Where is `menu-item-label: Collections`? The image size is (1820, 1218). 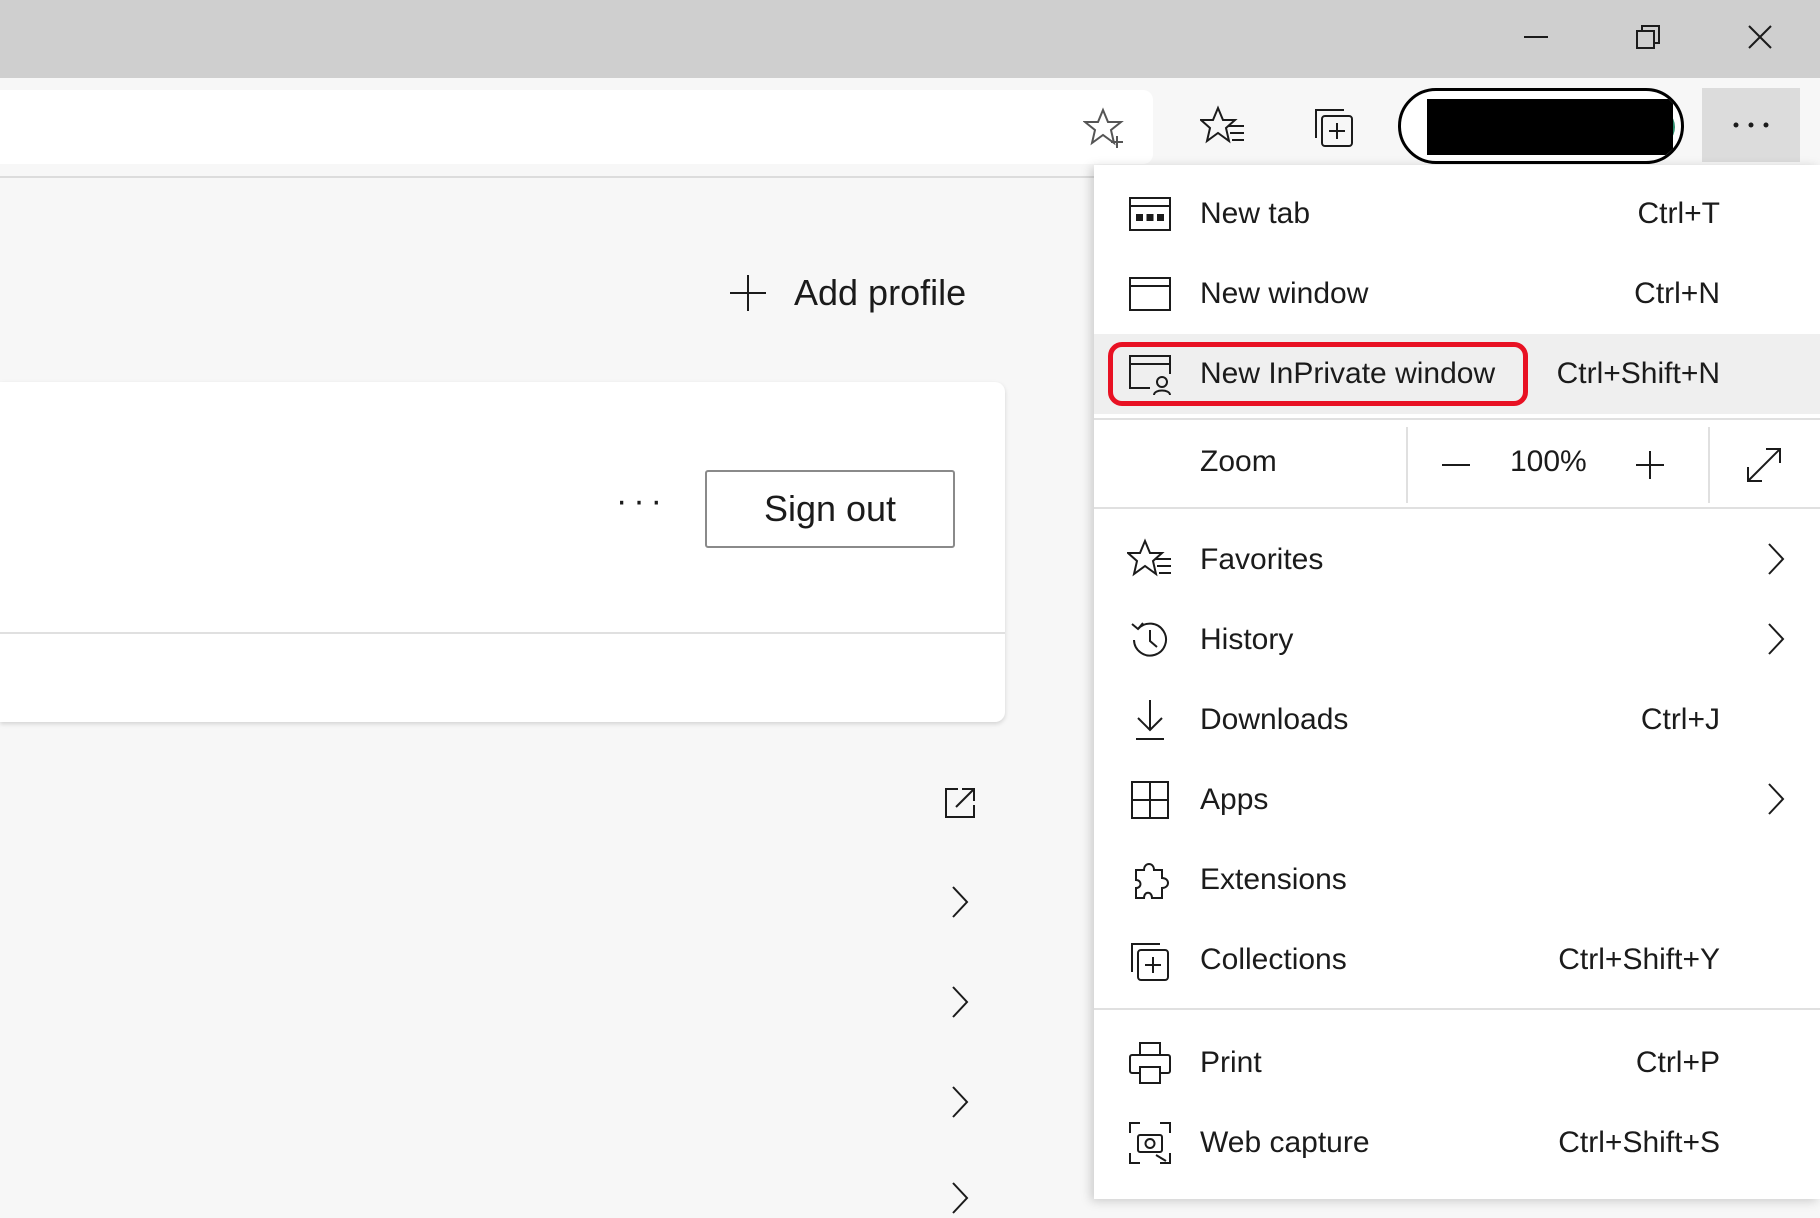 menu-item-label: Collections is located at coordinates (1273, 959).